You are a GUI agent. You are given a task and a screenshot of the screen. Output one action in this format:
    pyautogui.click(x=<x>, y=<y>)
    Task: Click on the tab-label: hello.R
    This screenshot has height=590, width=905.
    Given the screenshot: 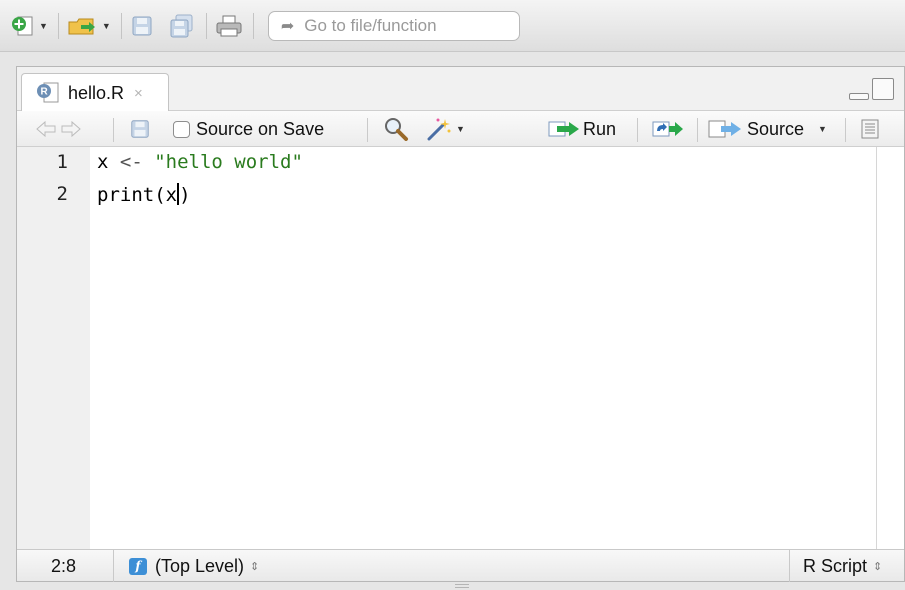 What is the action you would take?
    pyautogui.click(x=96, y=92)
    